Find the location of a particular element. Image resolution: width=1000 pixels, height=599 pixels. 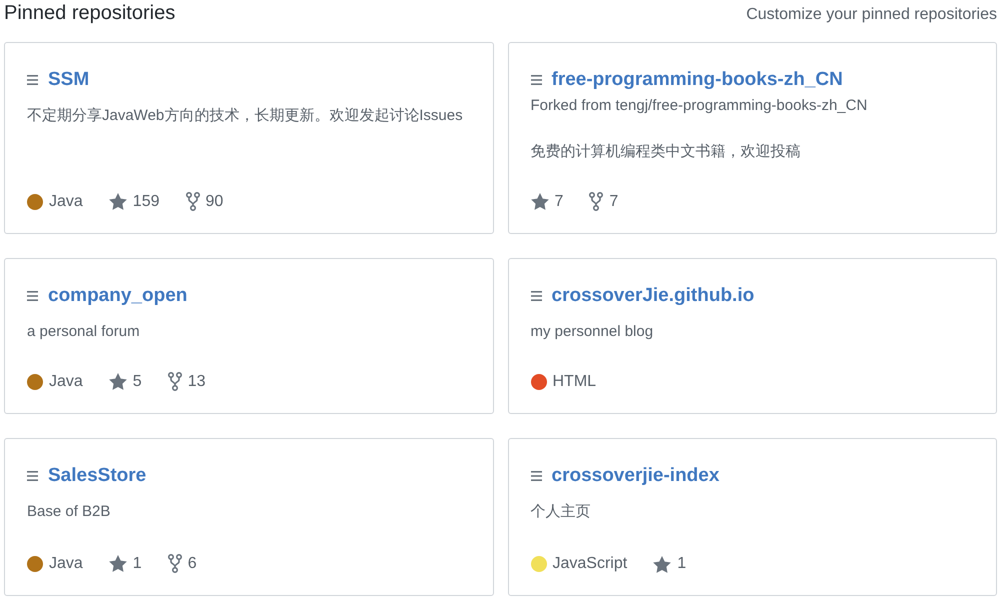

fork-count: 6 is located at coordinates (192, 563).